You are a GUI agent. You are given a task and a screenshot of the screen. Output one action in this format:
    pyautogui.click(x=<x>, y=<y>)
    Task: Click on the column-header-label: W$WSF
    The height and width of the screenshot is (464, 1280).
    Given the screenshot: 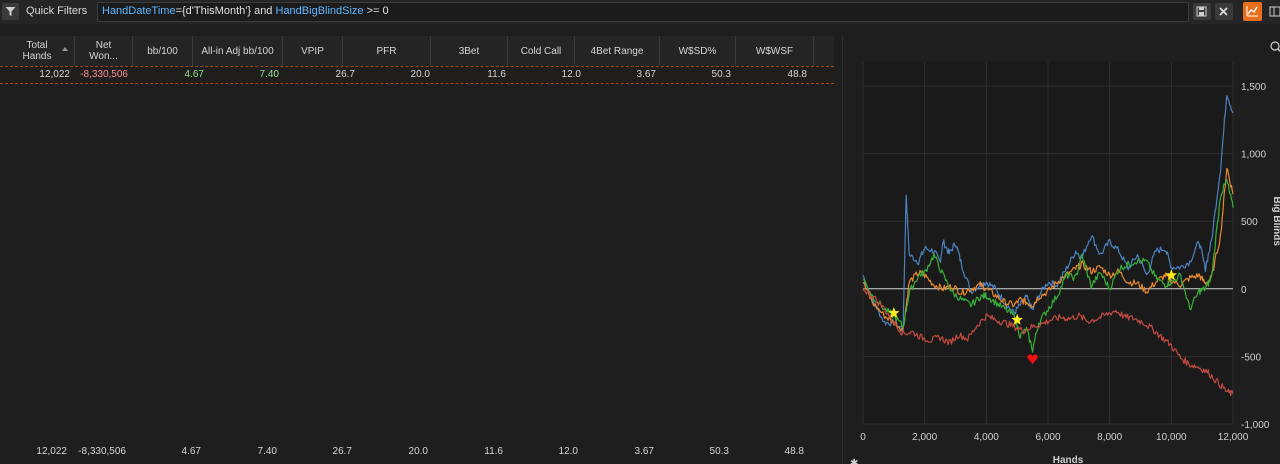 What is the action you would take?
    pyautogui.click(x=774, y=51)
    